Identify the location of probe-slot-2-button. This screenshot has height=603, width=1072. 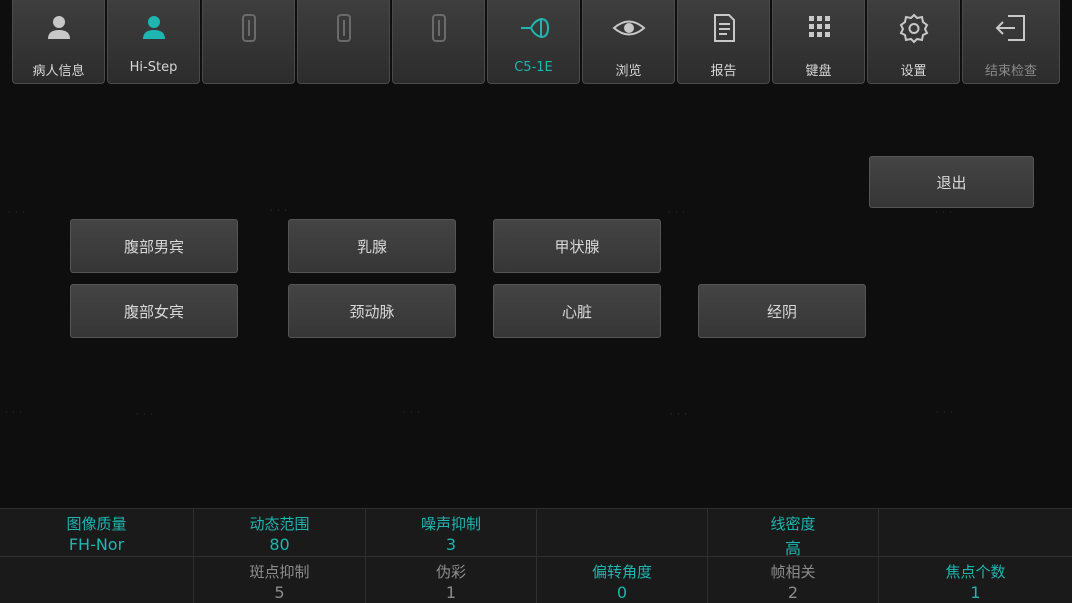
(343, 42).